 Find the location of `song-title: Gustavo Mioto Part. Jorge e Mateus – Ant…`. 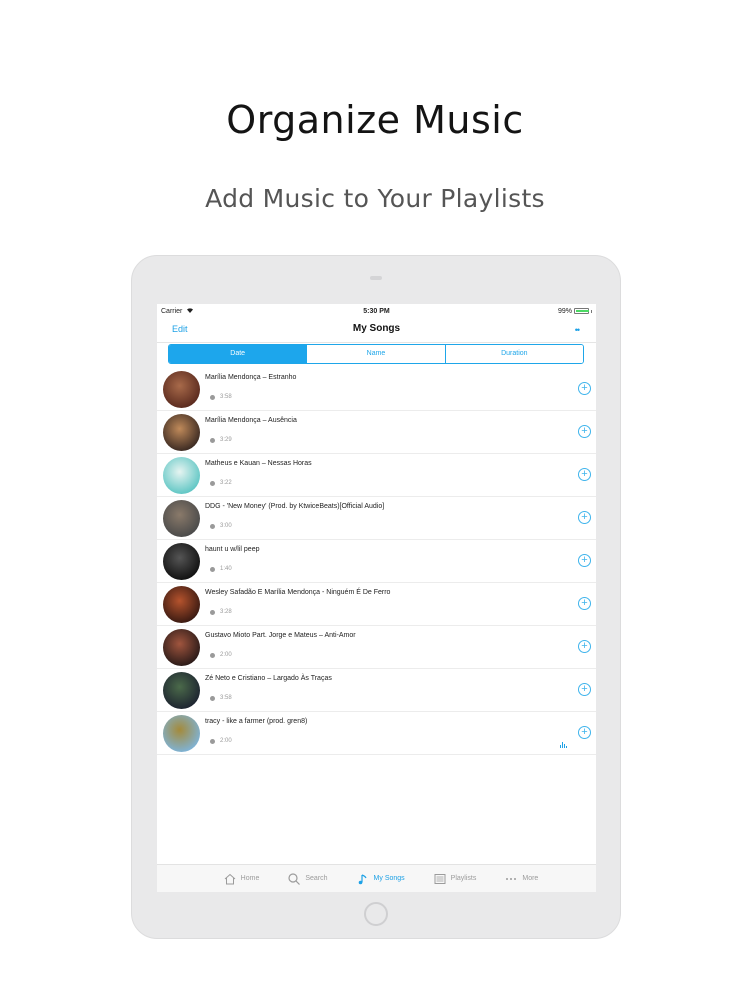

song-title: Gustavo Mioto Part. Jorge e Mateus – Ant… is located at coordinates (280, 635).